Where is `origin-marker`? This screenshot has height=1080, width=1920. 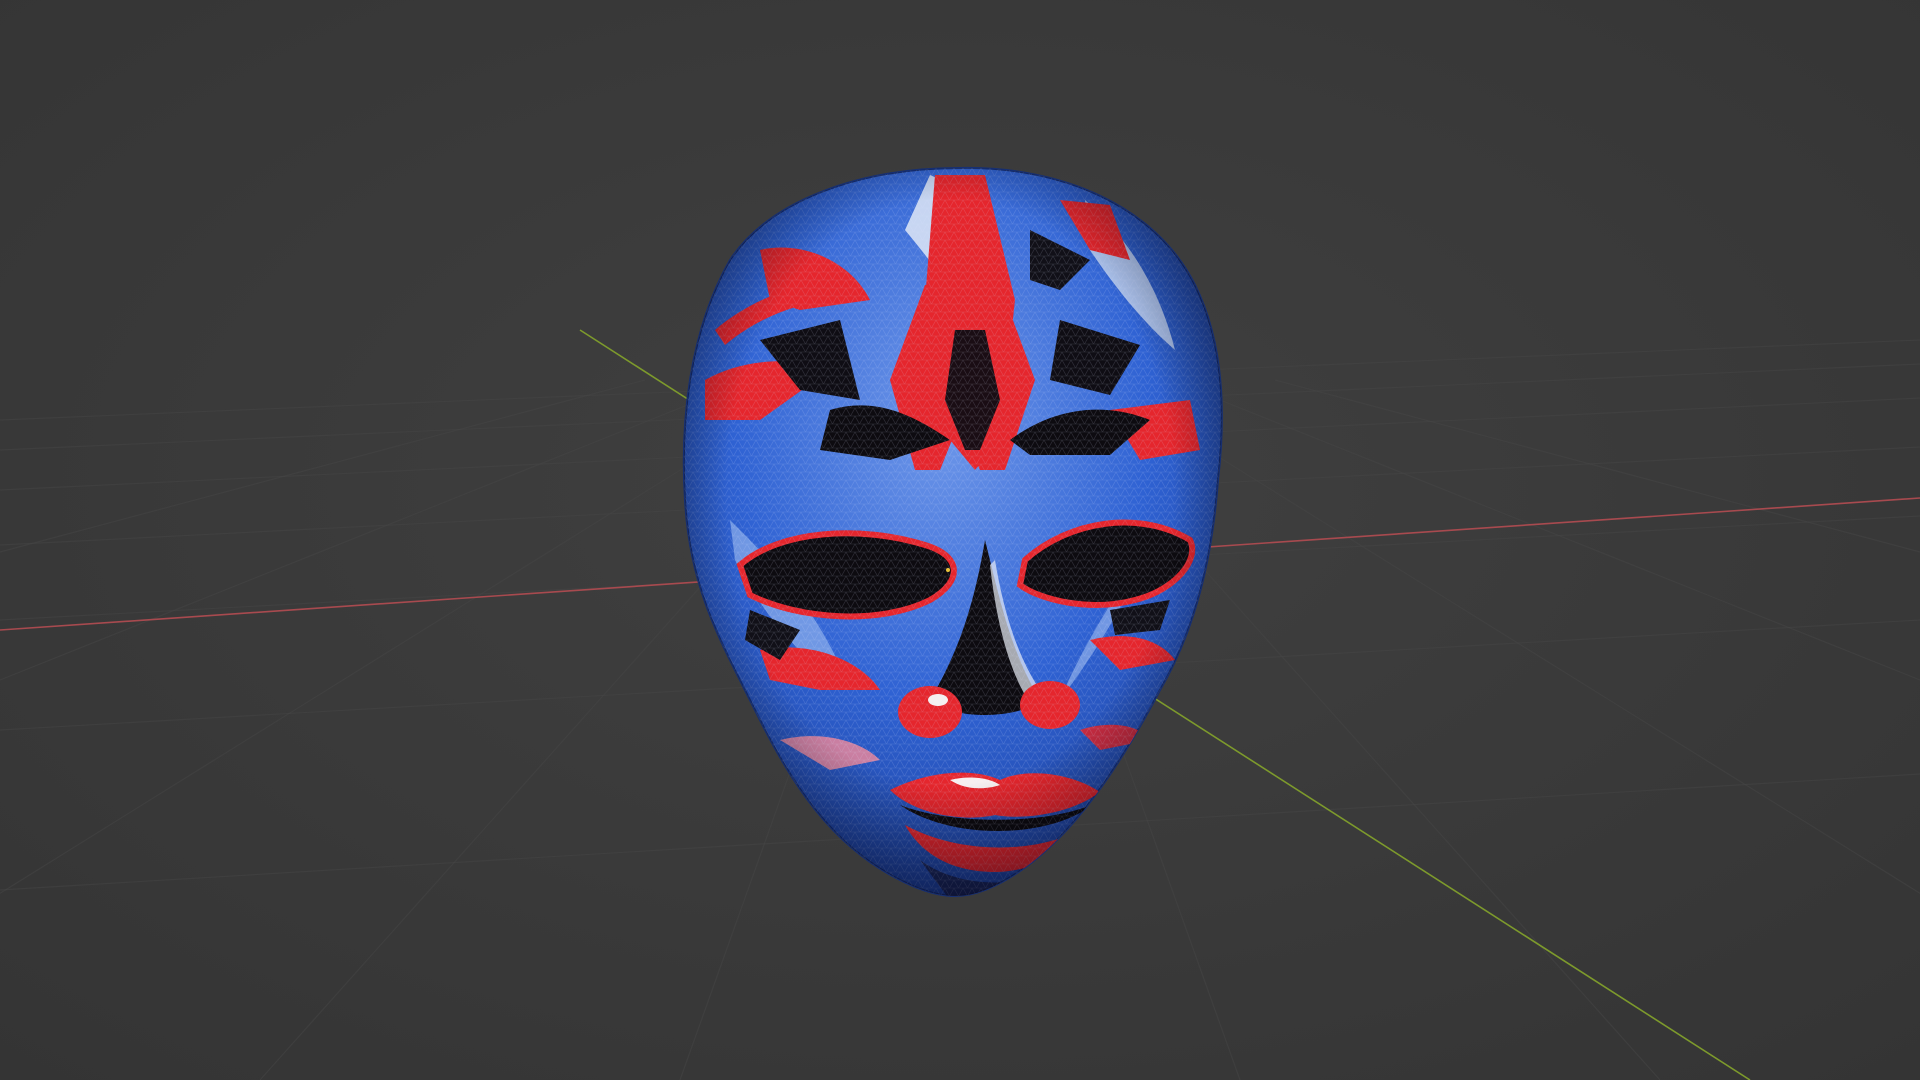
origin-marker is located at coordinates (948, 570).